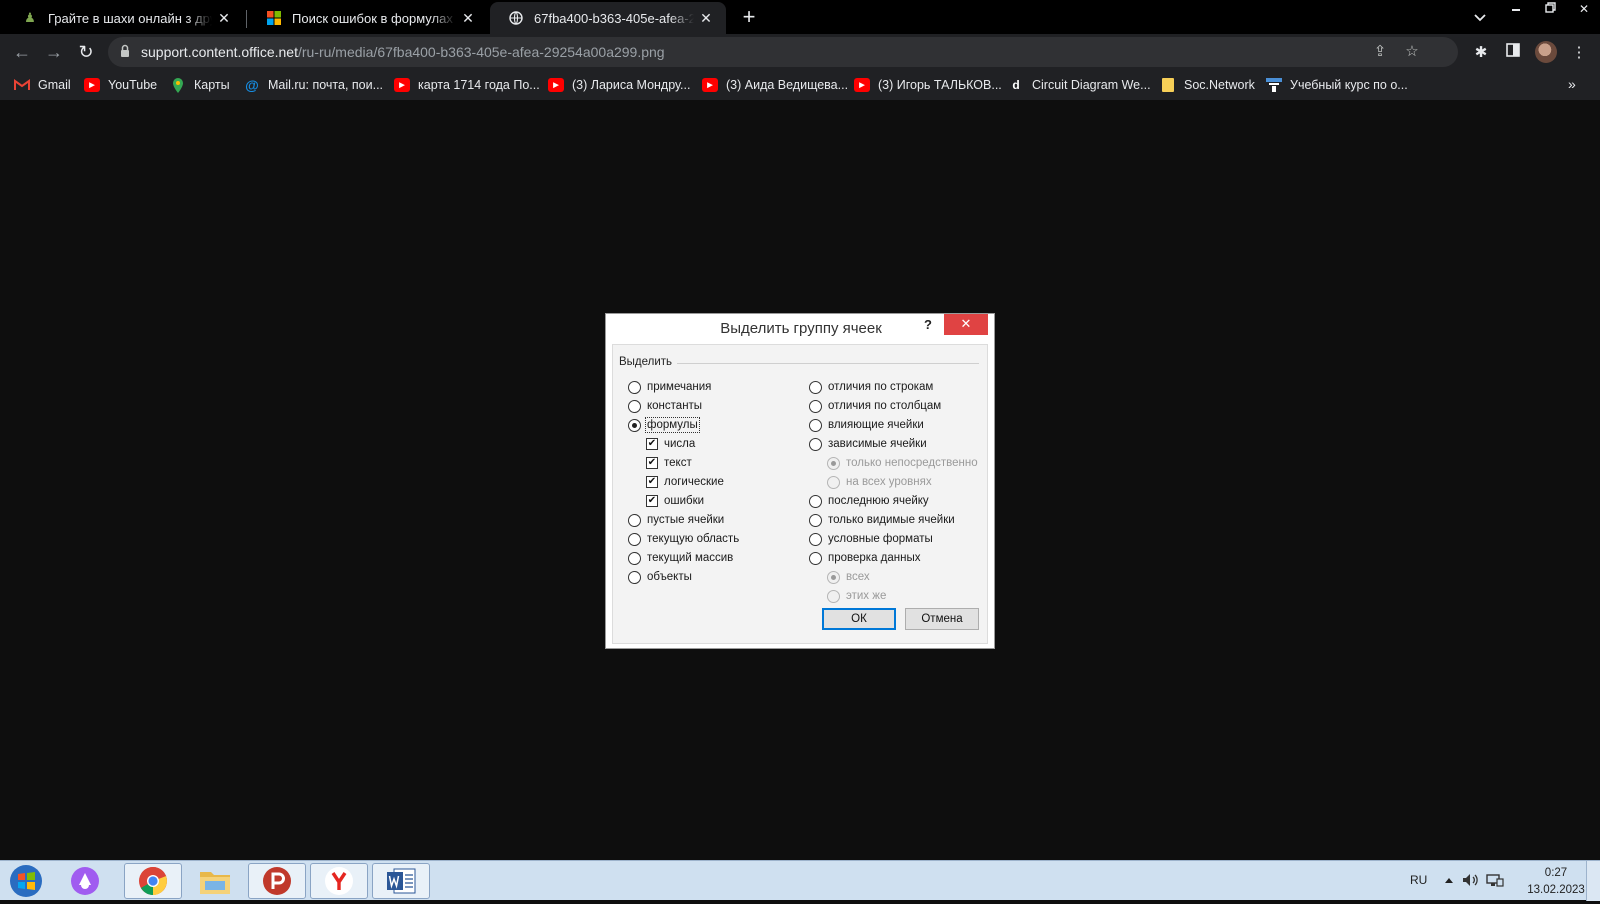  I want to click on language-indicator: RU, so click(1418, 880).